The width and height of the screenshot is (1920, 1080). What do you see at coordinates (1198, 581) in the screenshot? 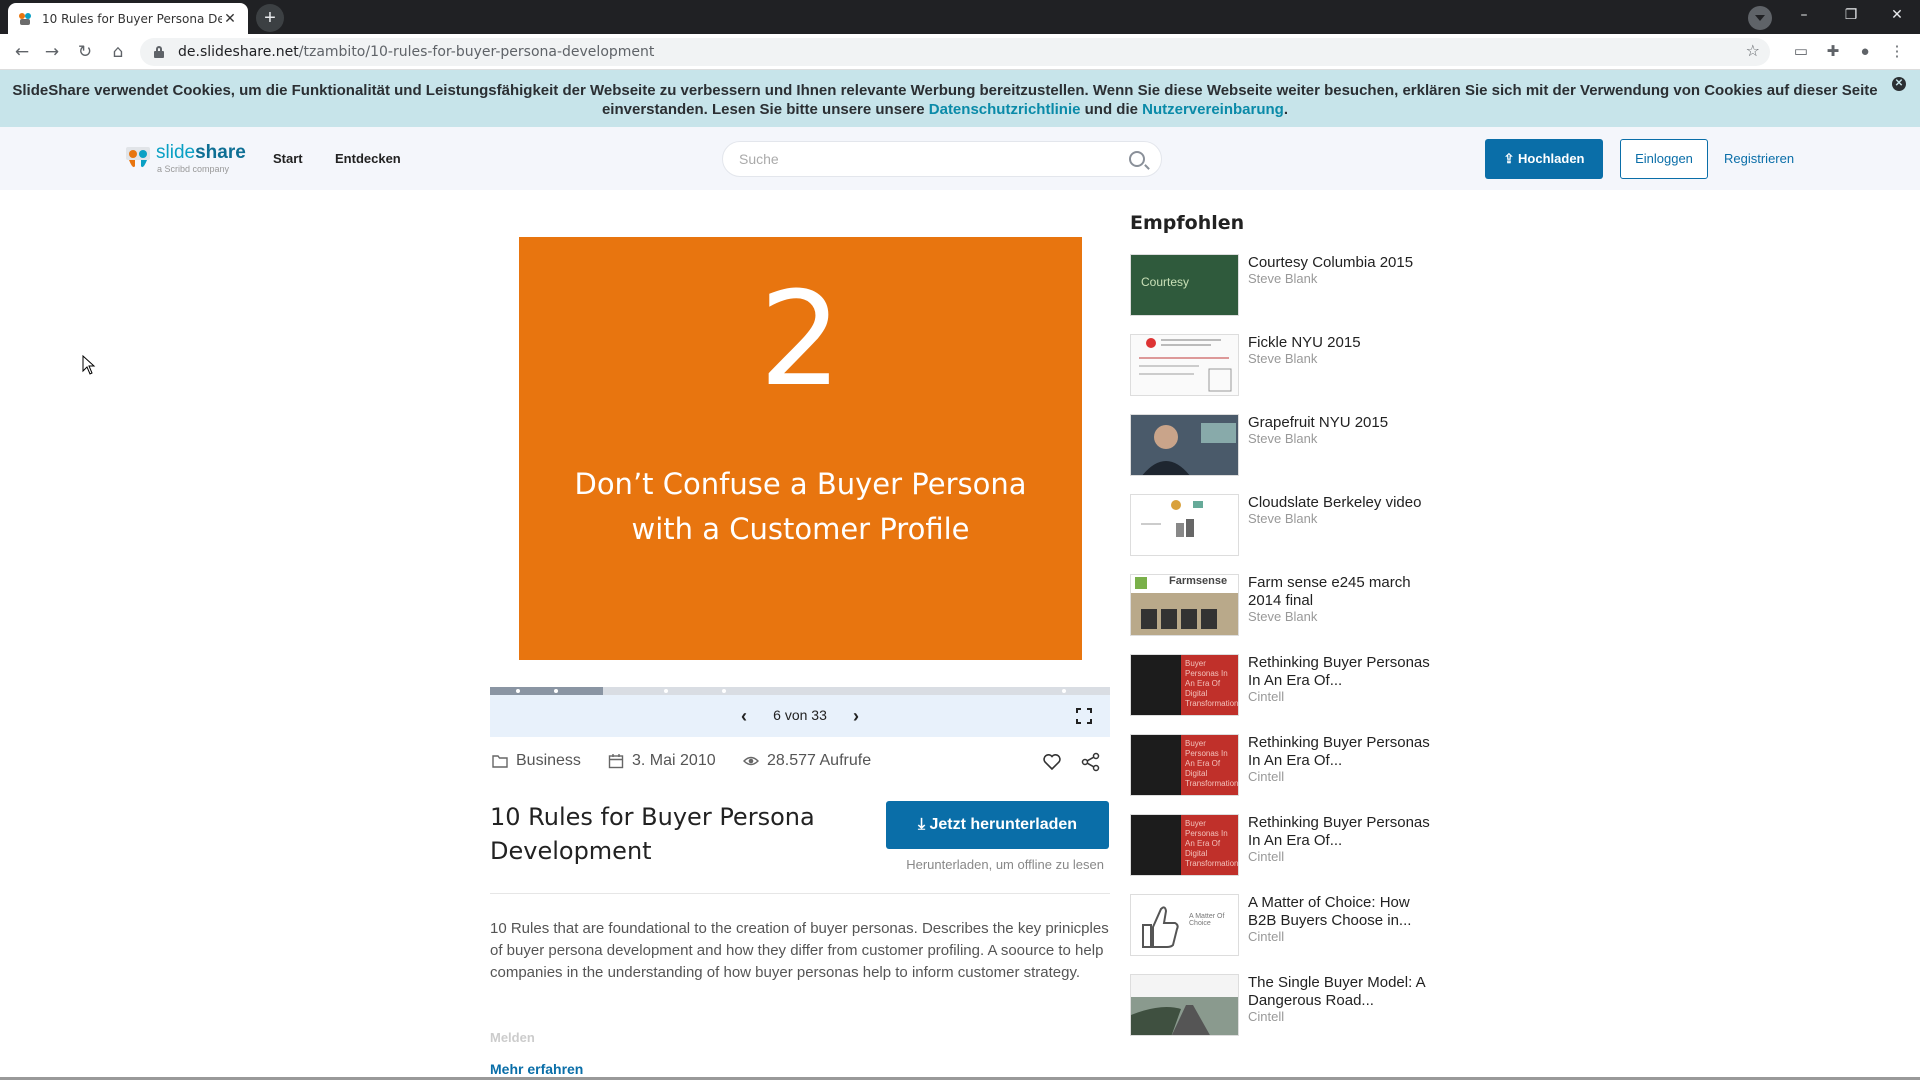
I see `thumb-farmsense-text: Farmsense` at bounding box center [1198, 581].